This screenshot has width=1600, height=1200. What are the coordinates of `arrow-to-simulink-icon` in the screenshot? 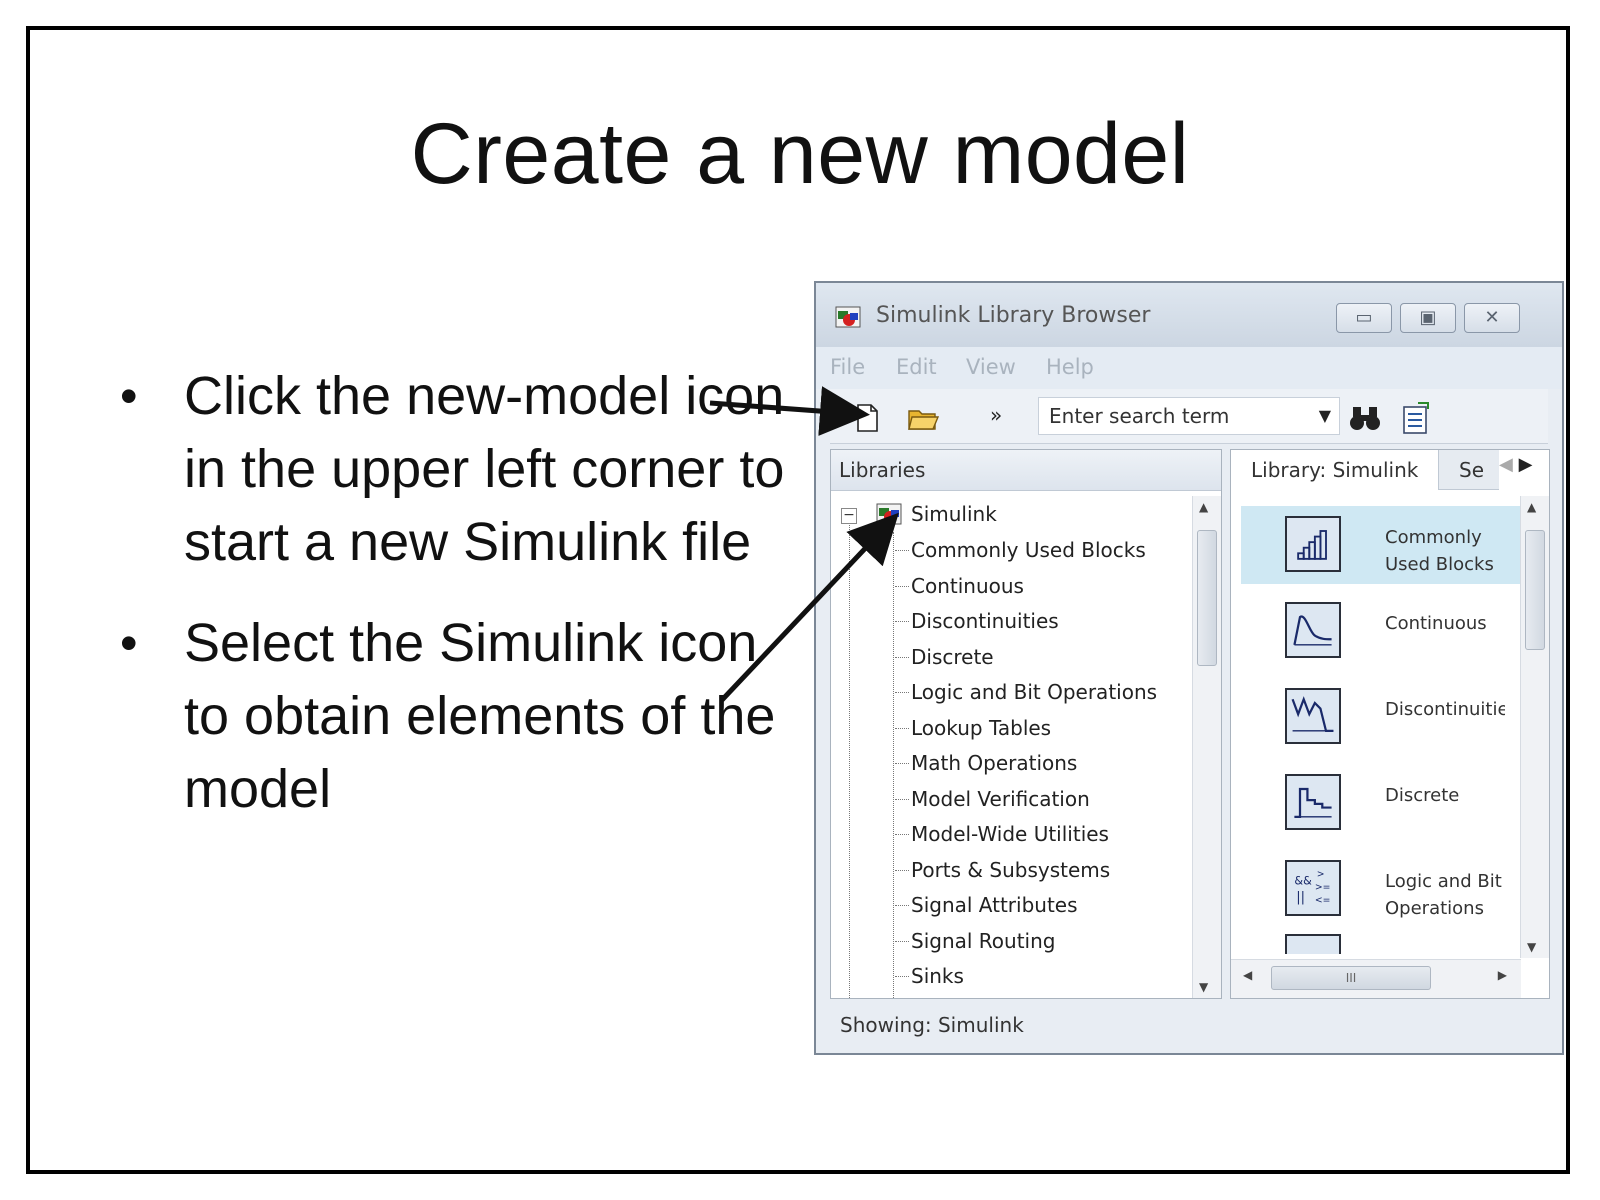 It's located at (809, 607).